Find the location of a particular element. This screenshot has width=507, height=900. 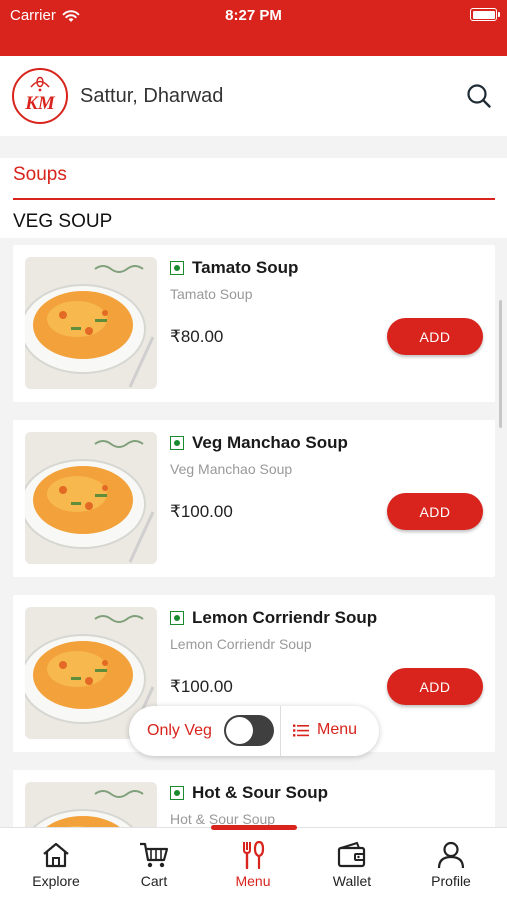

bottom-tab-bar: Explore Cart Menu Wallet Profile is located at coordinates (253, 862).